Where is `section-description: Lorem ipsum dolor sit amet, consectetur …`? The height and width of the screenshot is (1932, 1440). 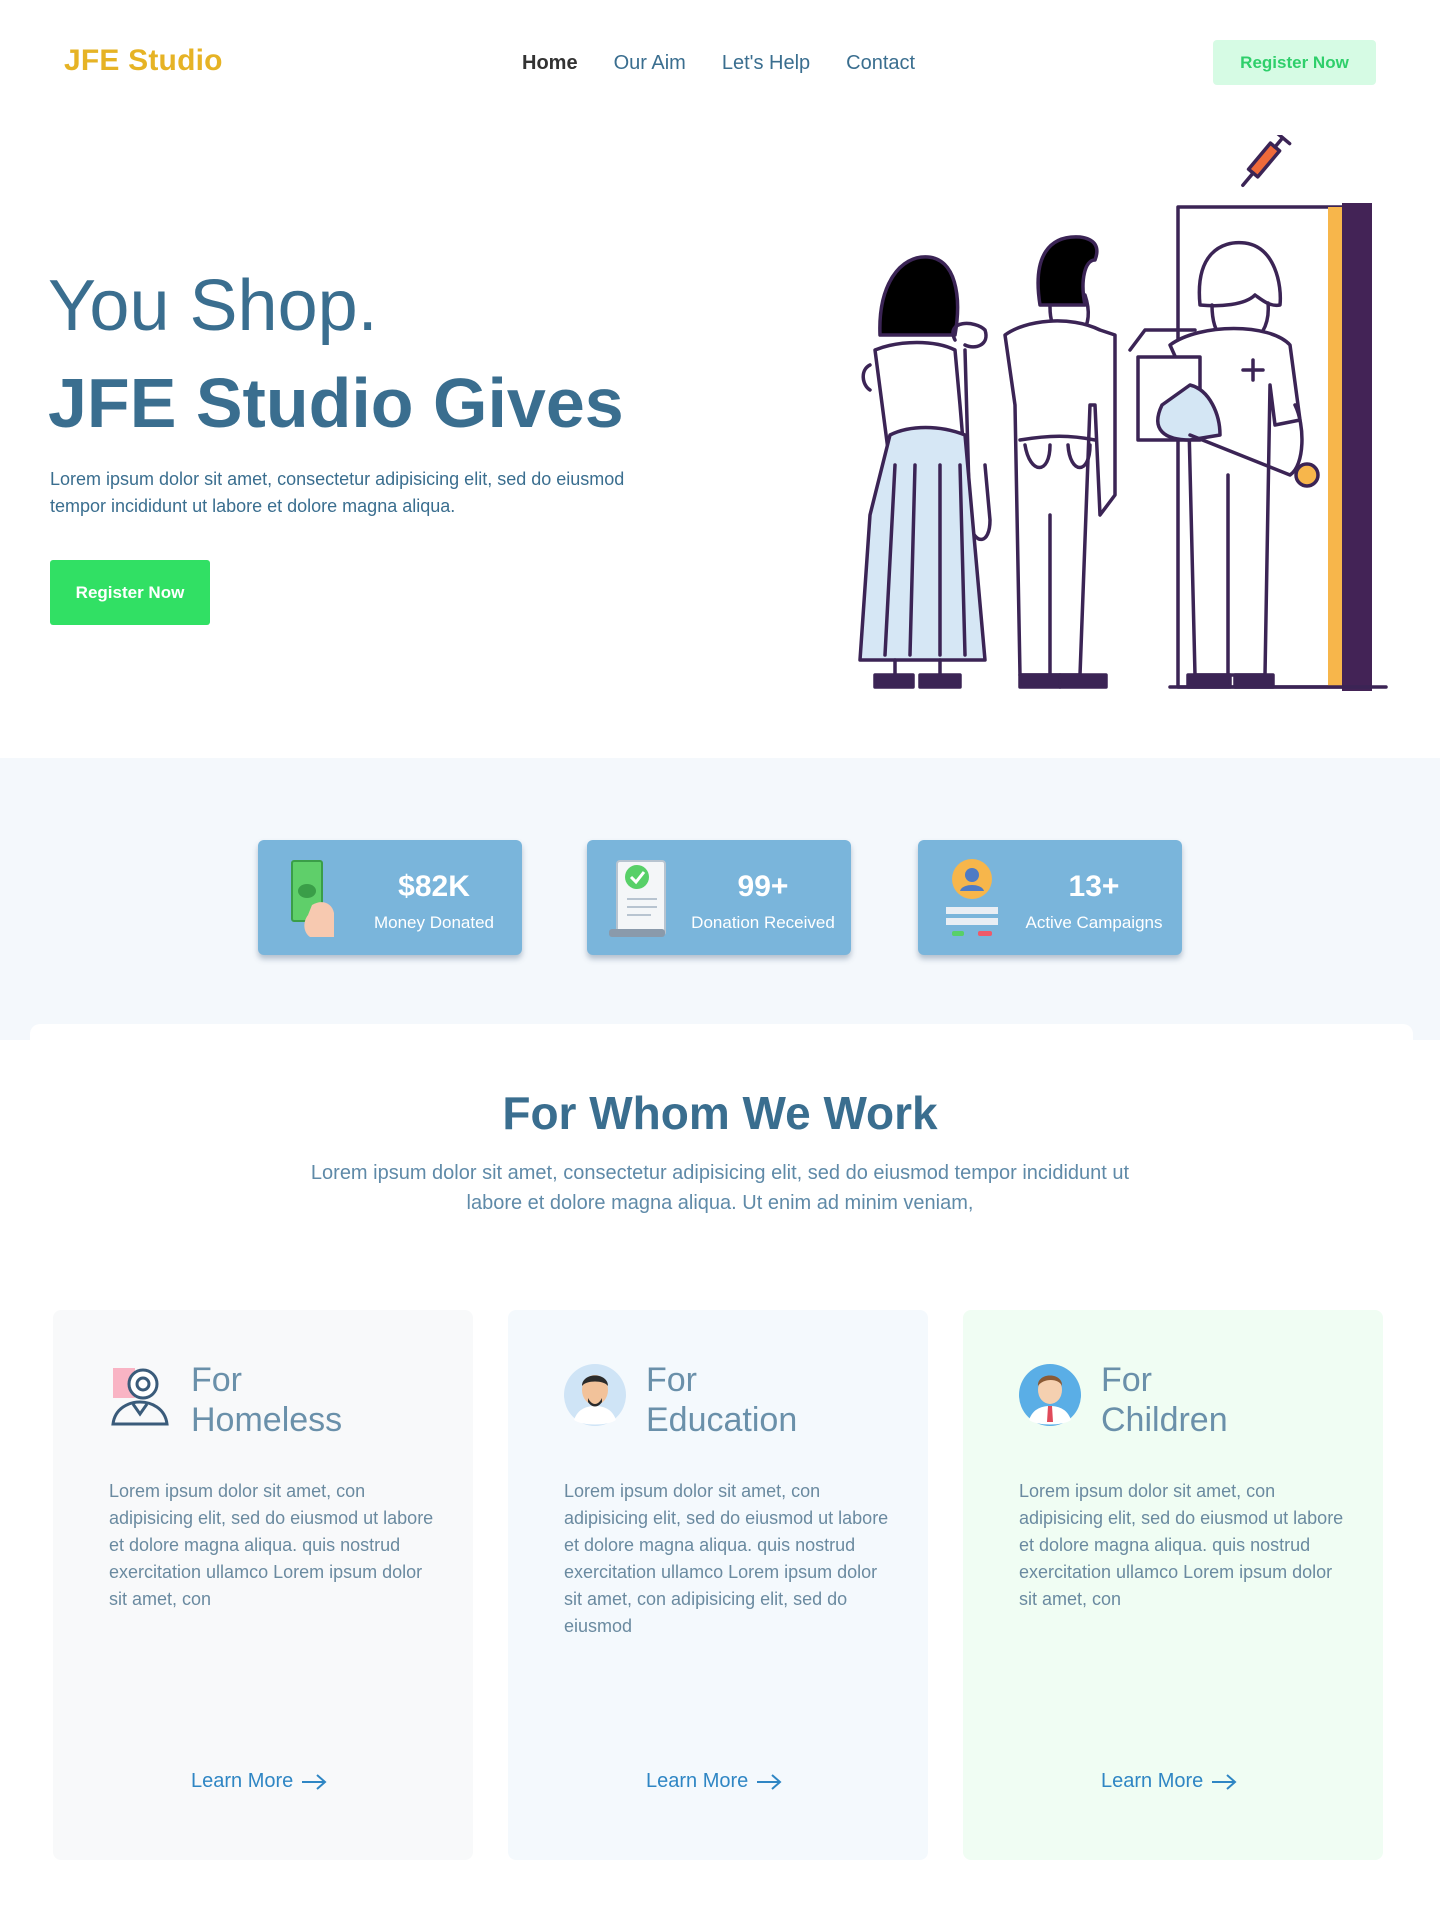
section-description: Lorem ipsum dolor sit amet, consectetur … is located at coordinates (720, 1188).